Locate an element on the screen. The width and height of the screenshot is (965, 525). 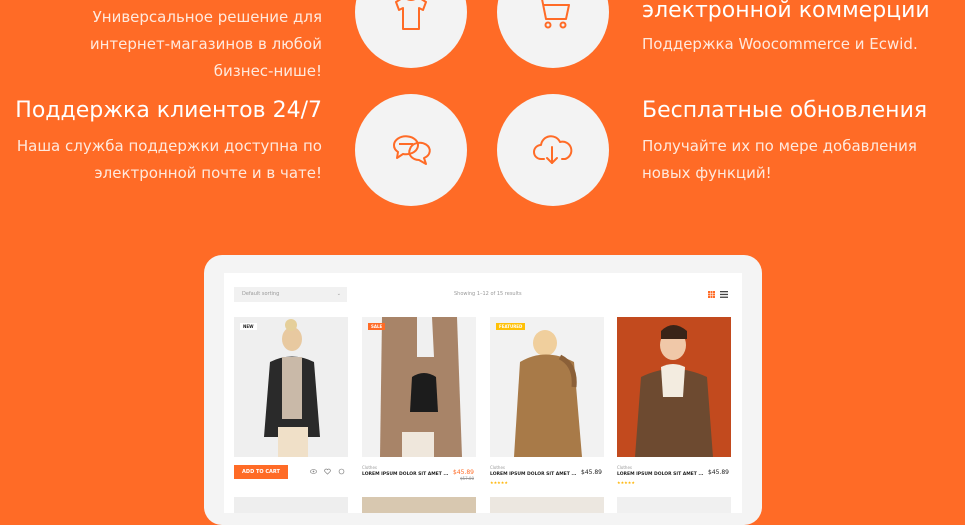
product-image: SALE is located at coordinates (419, 387).